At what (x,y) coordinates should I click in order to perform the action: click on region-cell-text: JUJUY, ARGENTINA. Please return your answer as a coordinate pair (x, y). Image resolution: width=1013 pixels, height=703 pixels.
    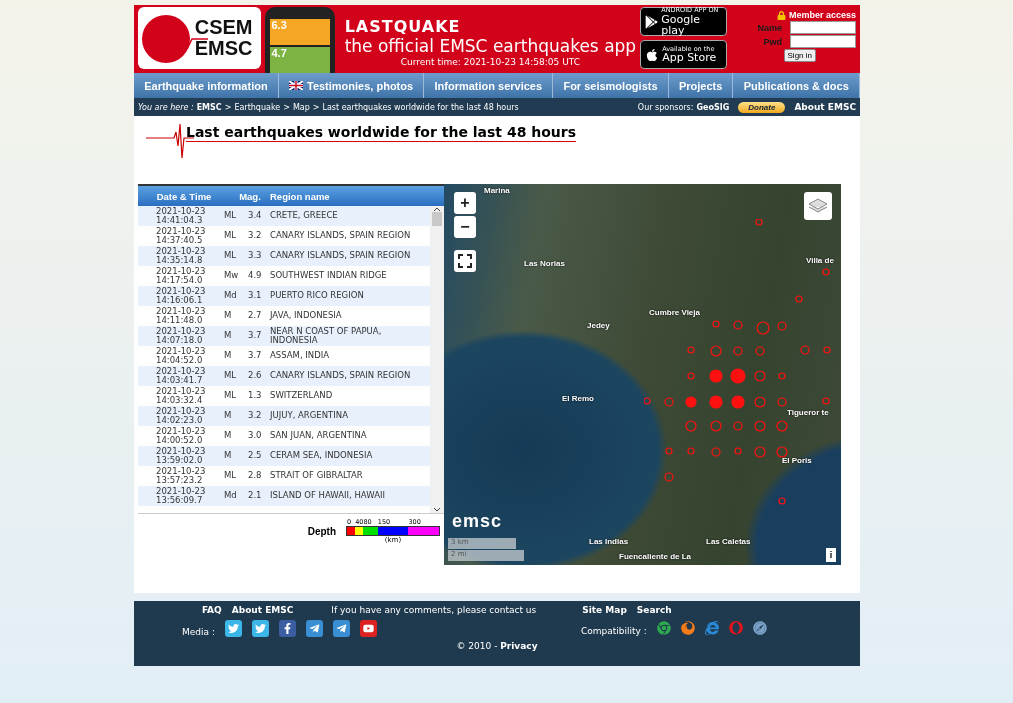
    Looking at the image, I should click on (309, 416).